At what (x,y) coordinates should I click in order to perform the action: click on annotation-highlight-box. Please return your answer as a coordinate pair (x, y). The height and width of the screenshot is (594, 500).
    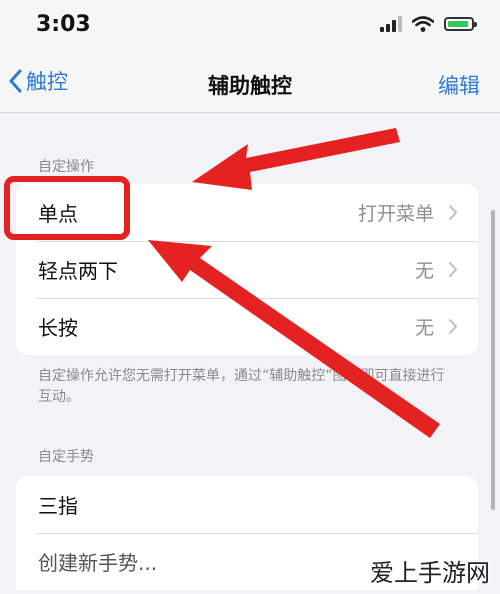
    Looking at the image, I should click on (67, 208).